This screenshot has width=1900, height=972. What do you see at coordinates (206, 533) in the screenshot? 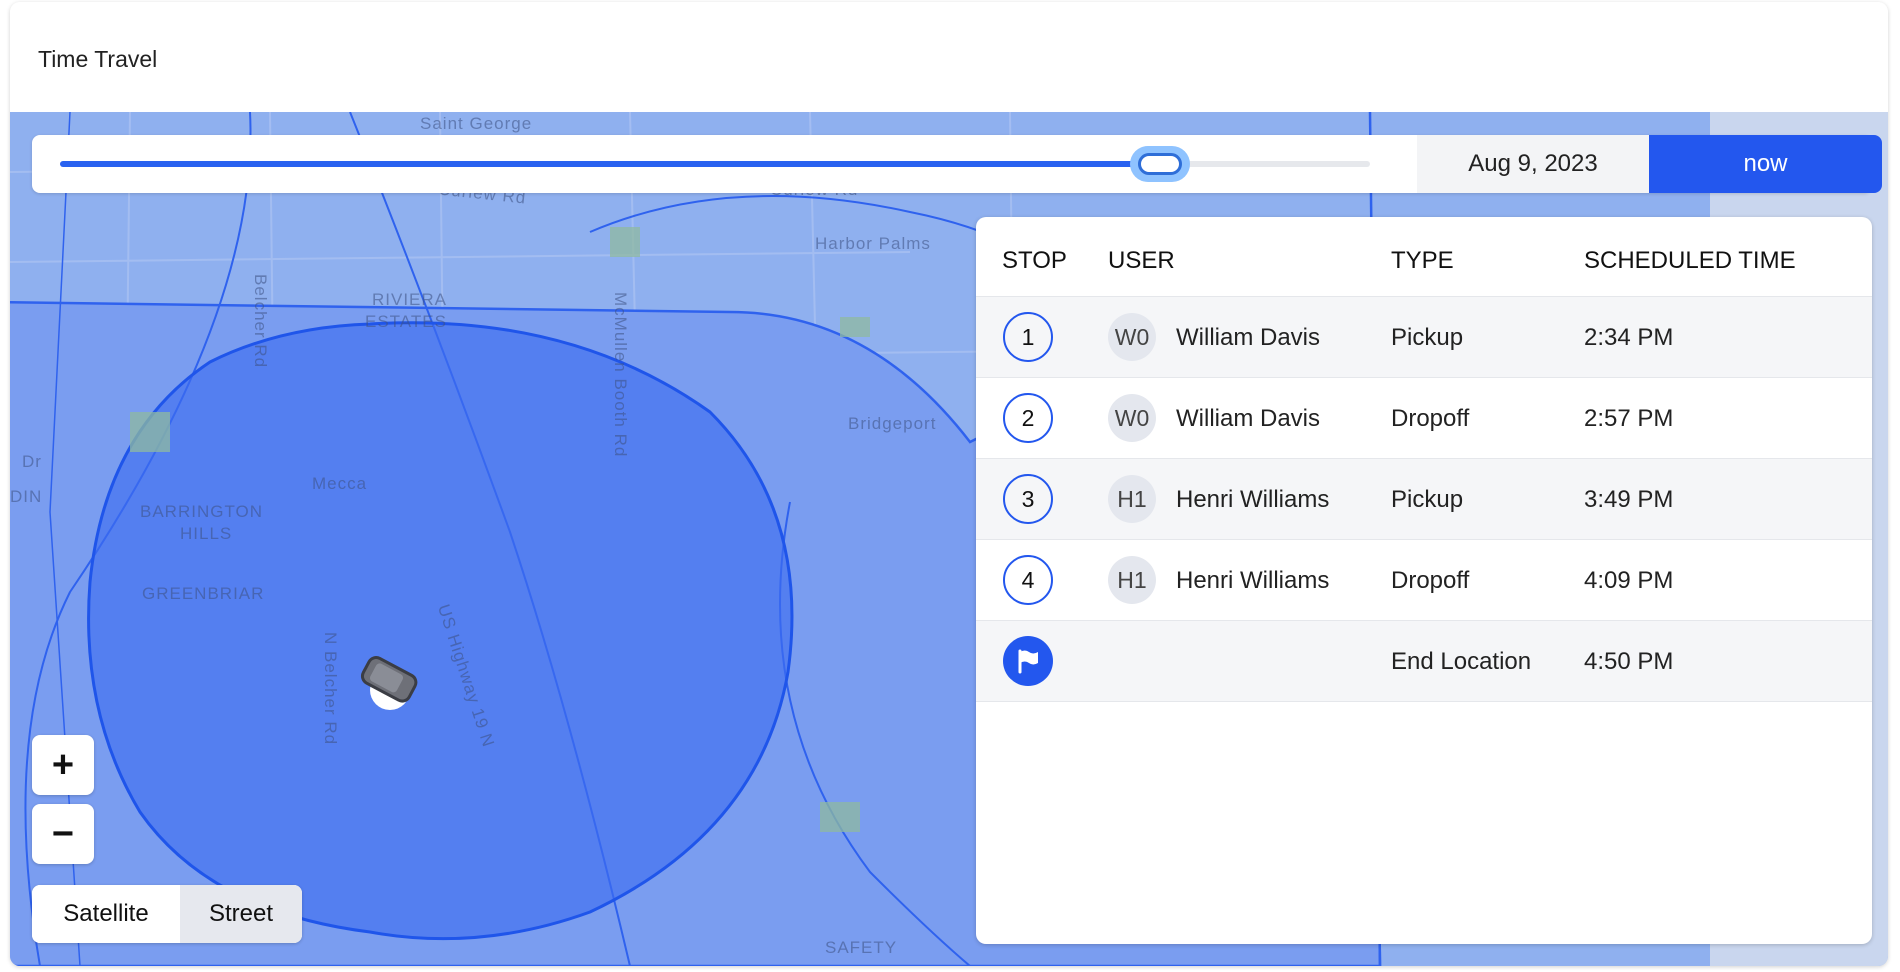
I see `map-label: HILLS` at bounding box center [206, 533].